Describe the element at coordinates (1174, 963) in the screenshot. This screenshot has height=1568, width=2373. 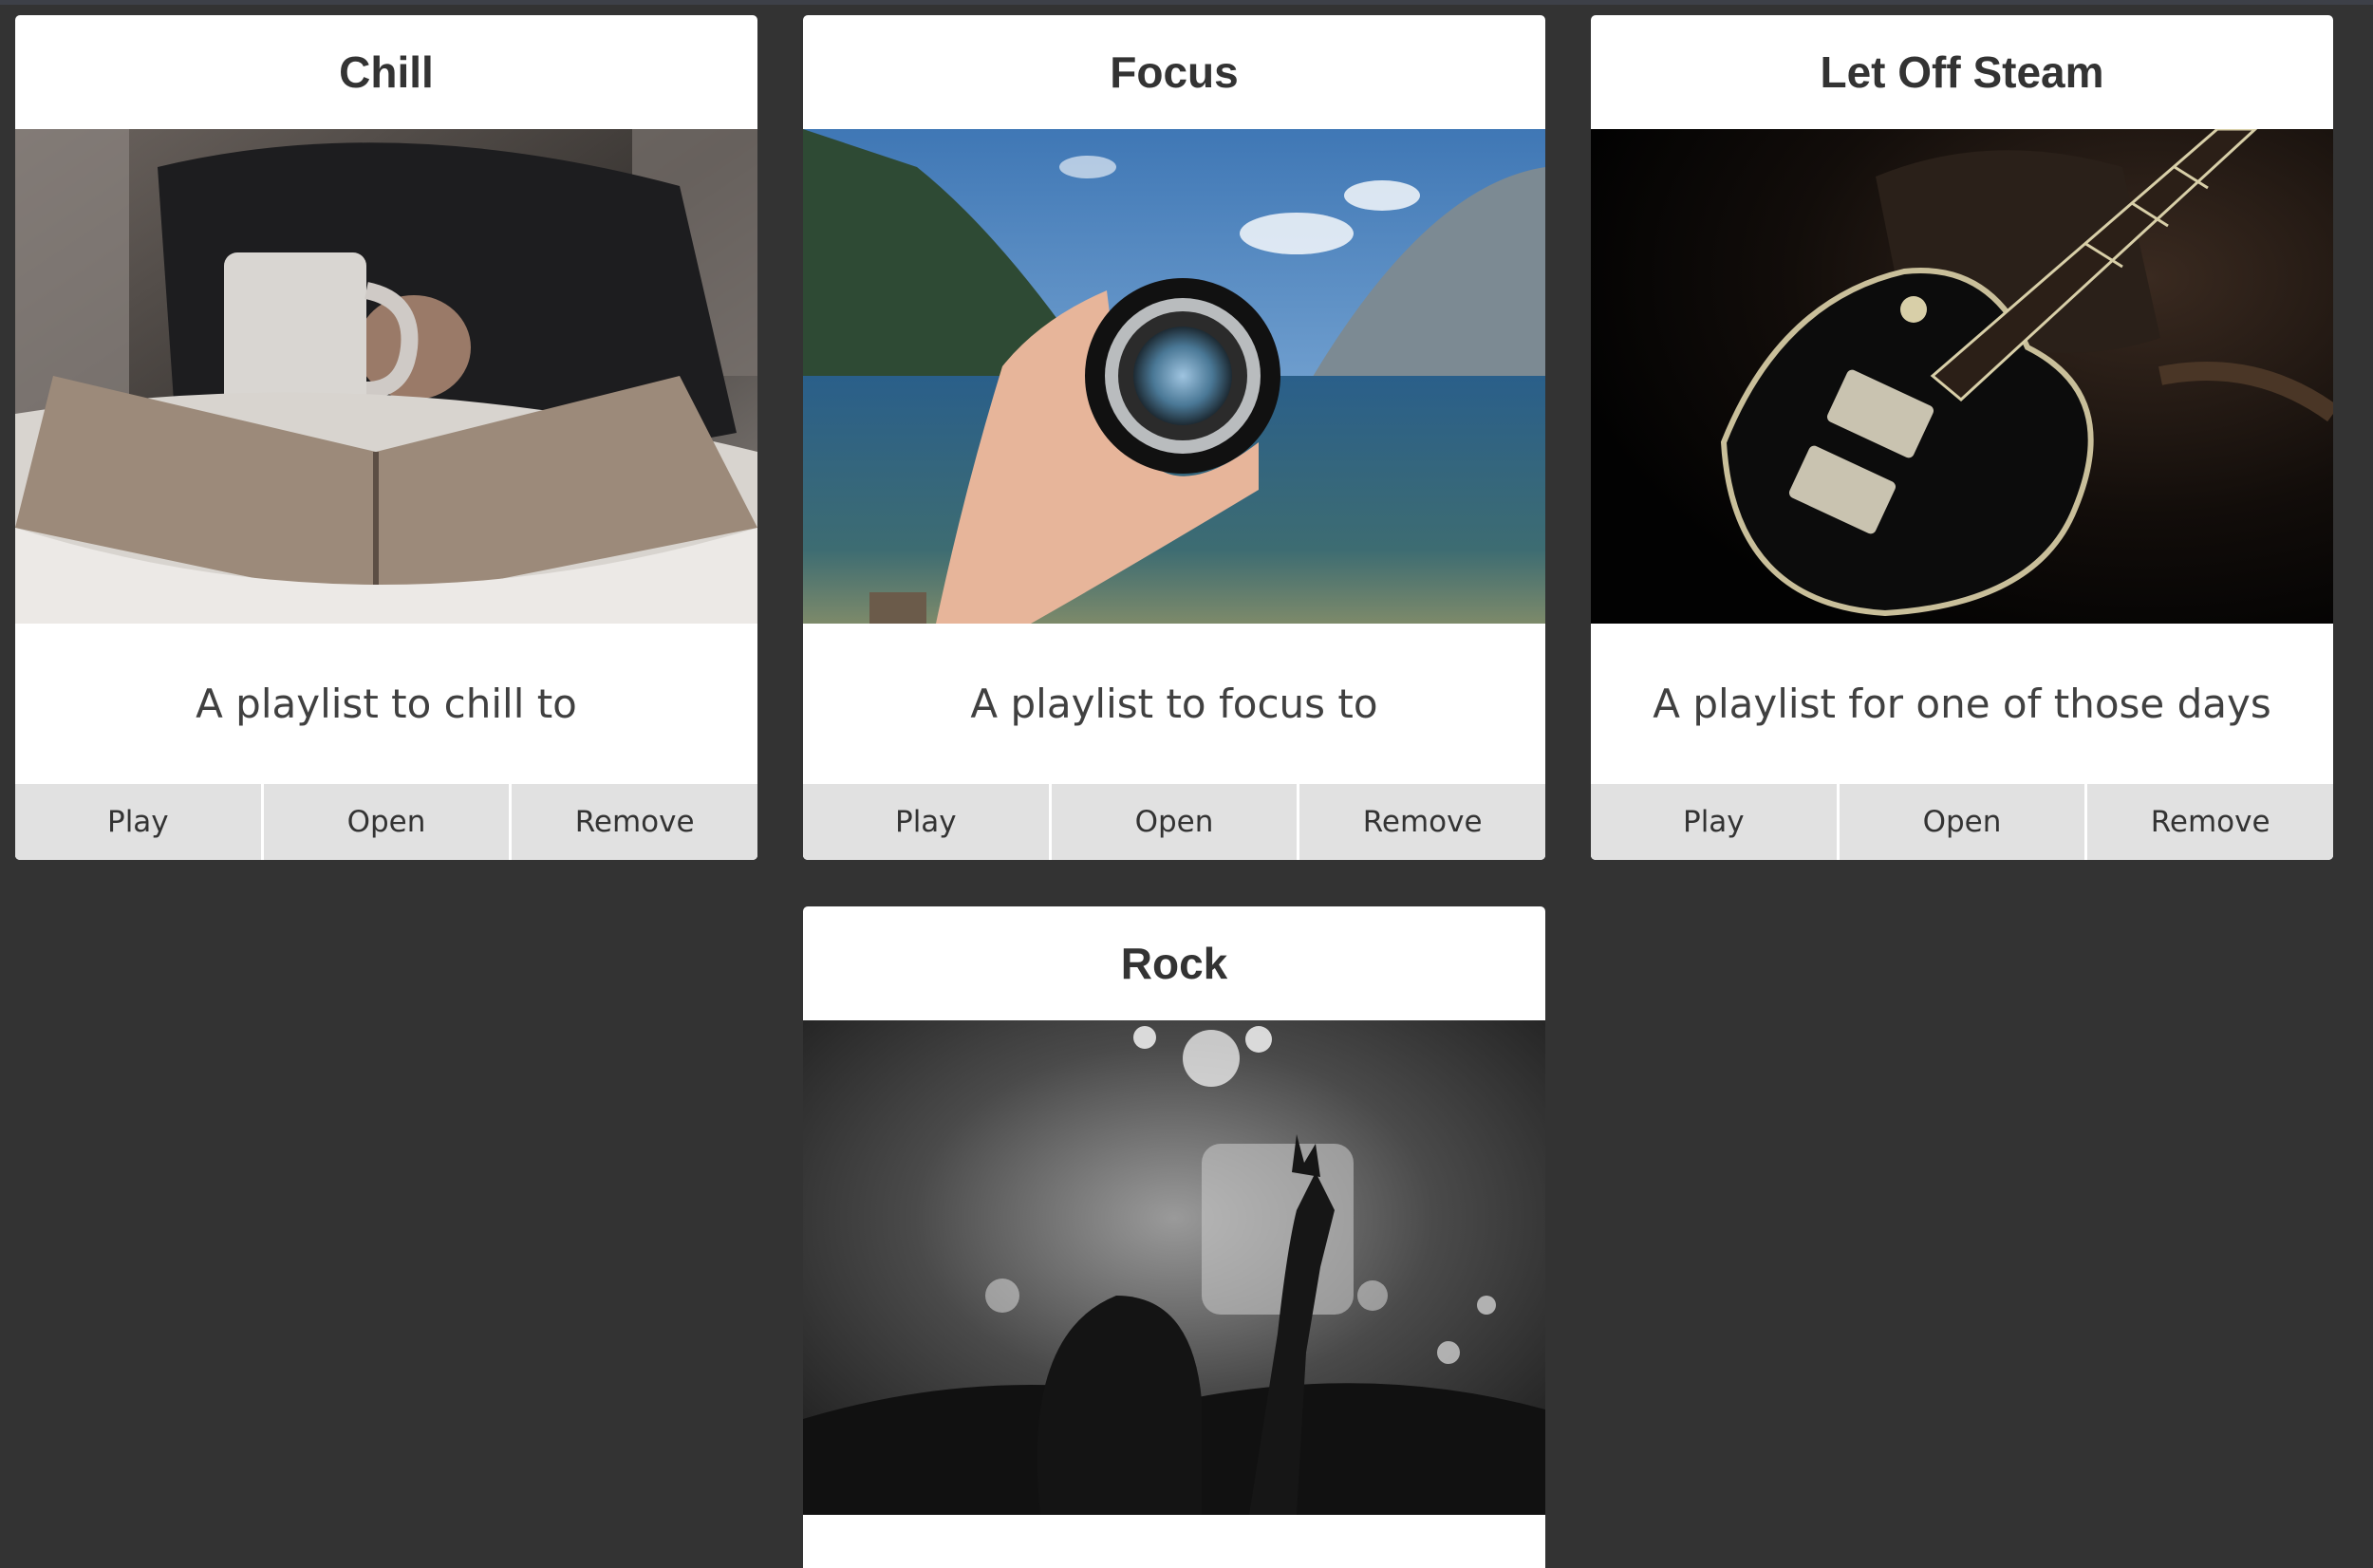
I see `playlist-title: Rock` at that location.